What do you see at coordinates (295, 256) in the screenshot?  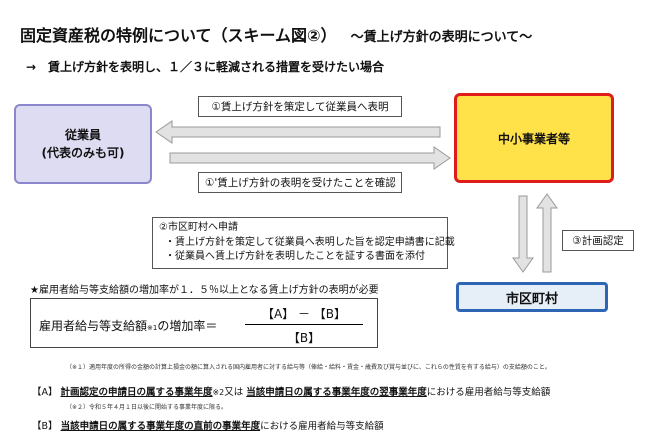 I see `step2-item: ・従業員へ賃上げ方針を表明したことを証する書面を添付` at bounding box center [295, 256].